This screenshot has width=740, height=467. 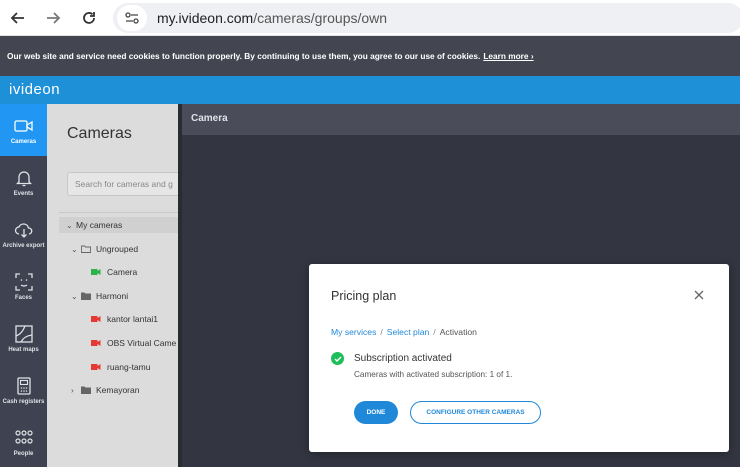 I want to click on status-title: Subscription activated, so click(x=403, y=358).